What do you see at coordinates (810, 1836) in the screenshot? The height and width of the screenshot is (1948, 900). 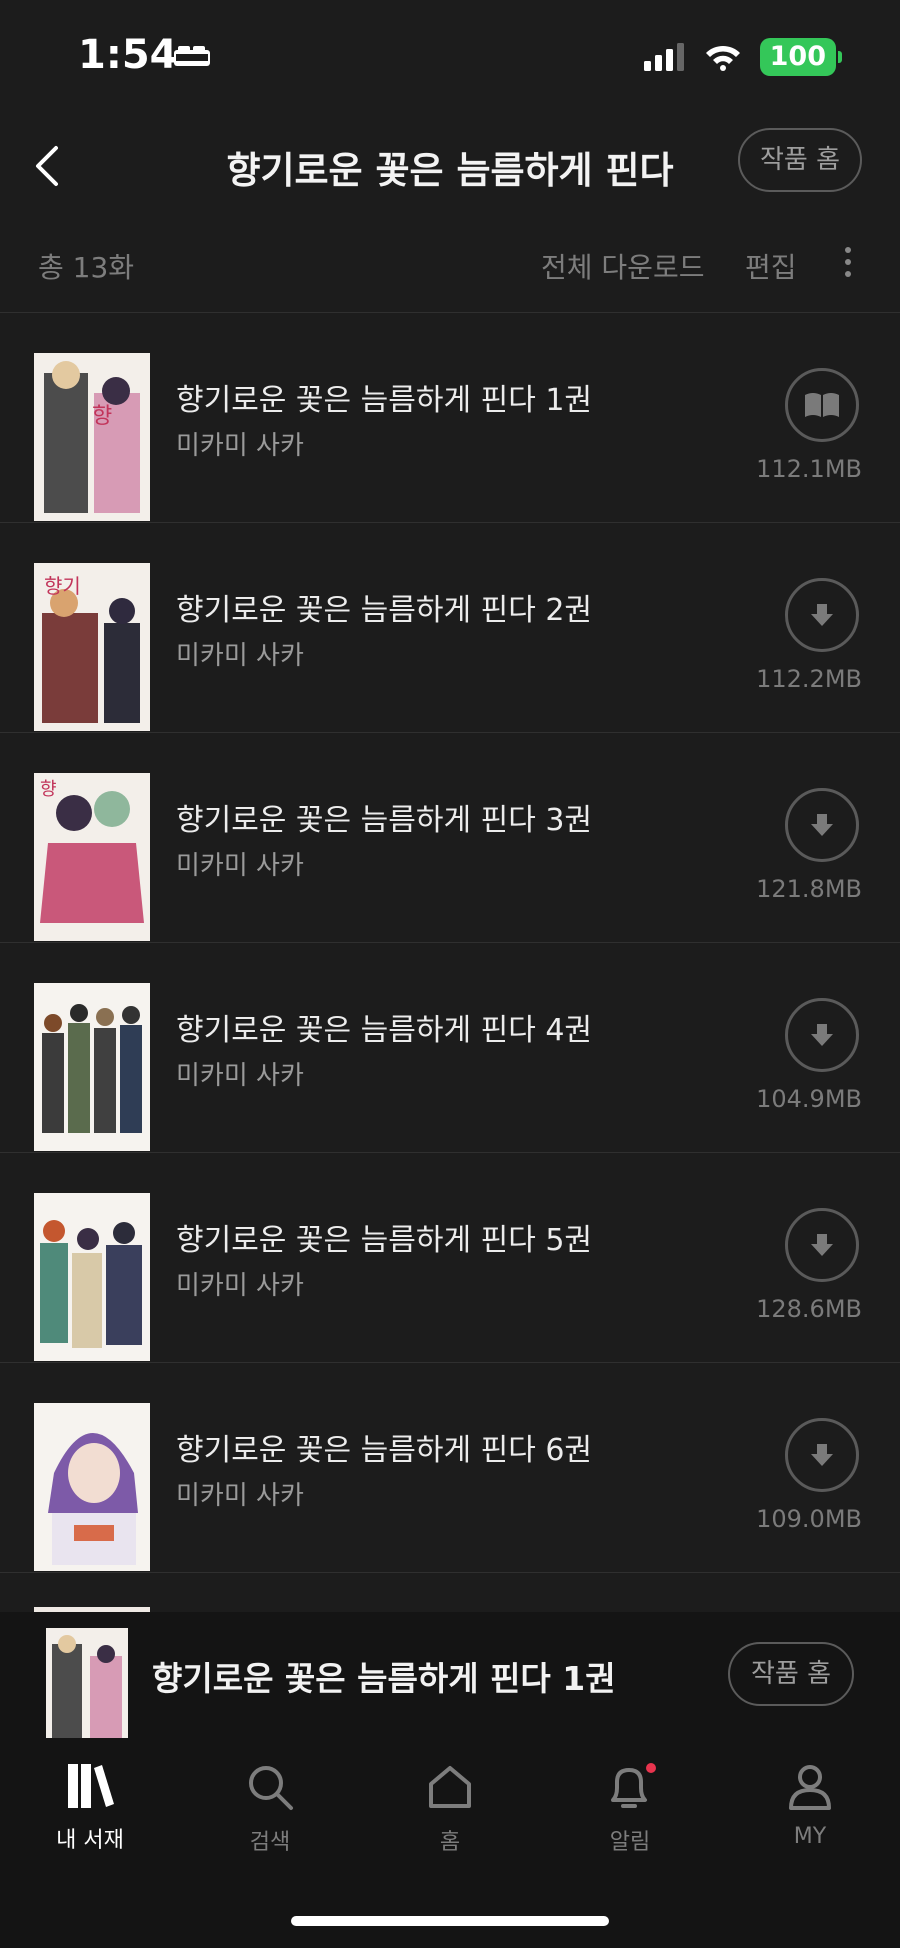 I see `tab-label: MY` at bounding box center [810, 1836].